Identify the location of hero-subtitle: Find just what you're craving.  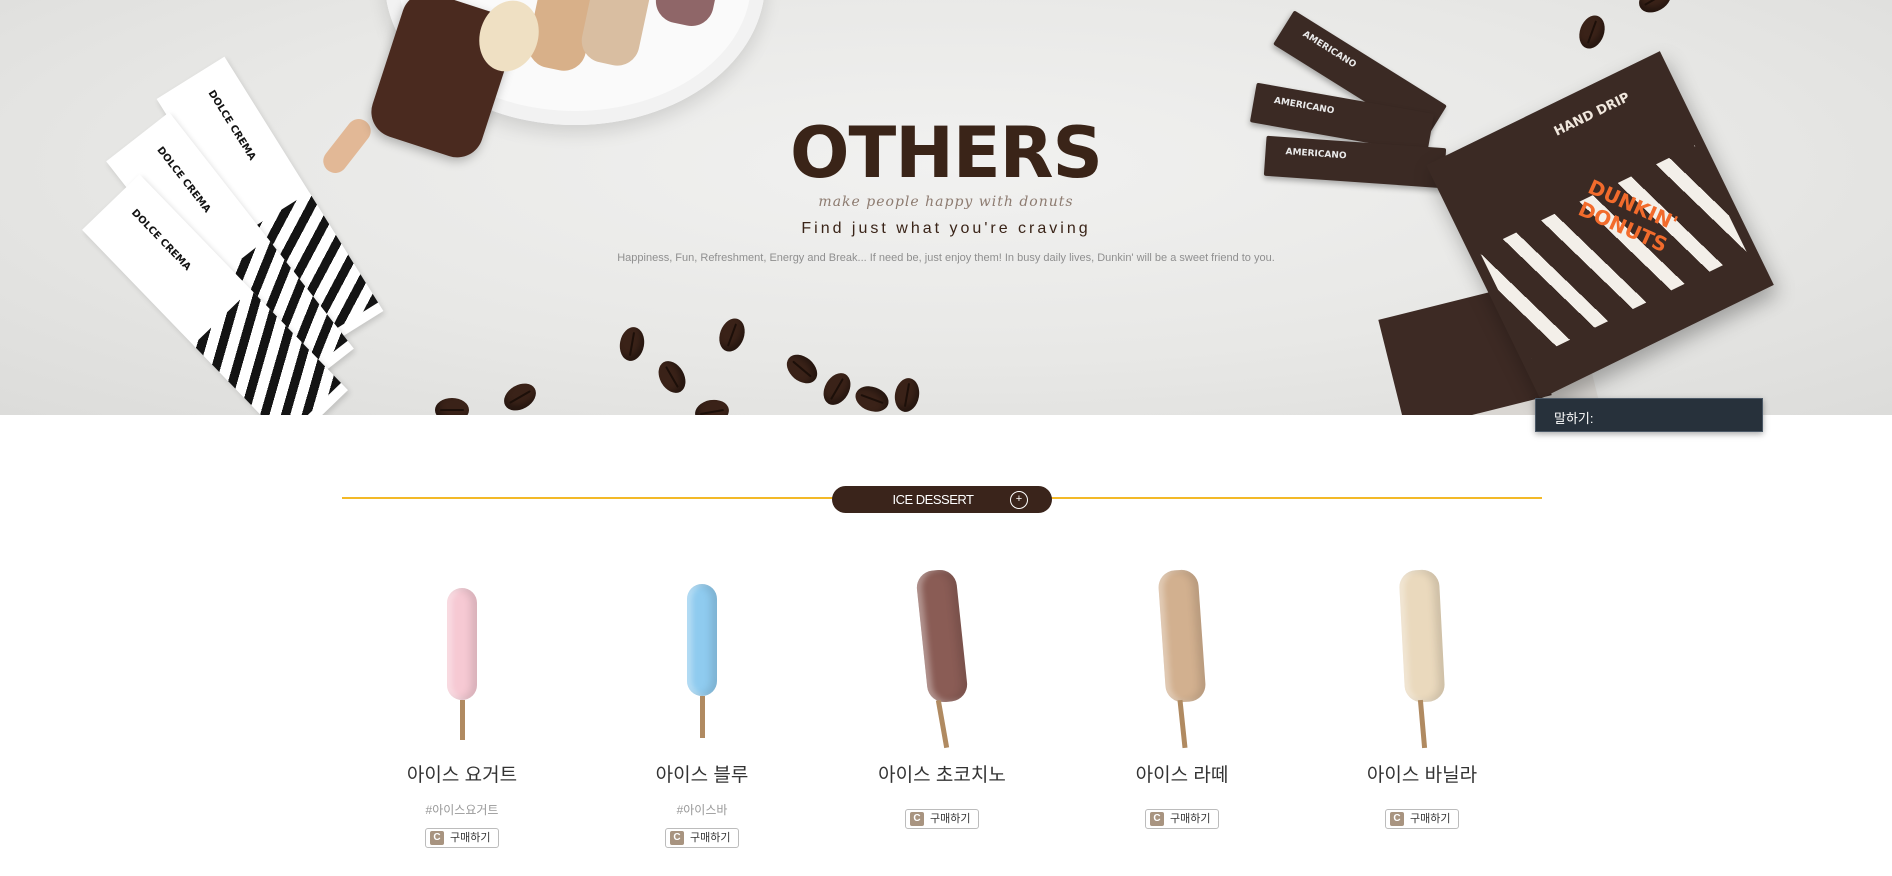
(946, 228).